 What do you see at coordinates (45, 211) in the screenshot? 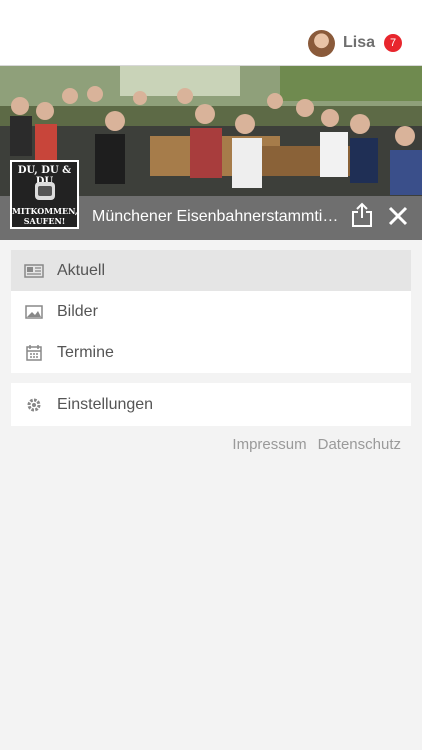
I see `logo-text-bottom-1: MITKOMMEN,` at bounding box center [45, 211].